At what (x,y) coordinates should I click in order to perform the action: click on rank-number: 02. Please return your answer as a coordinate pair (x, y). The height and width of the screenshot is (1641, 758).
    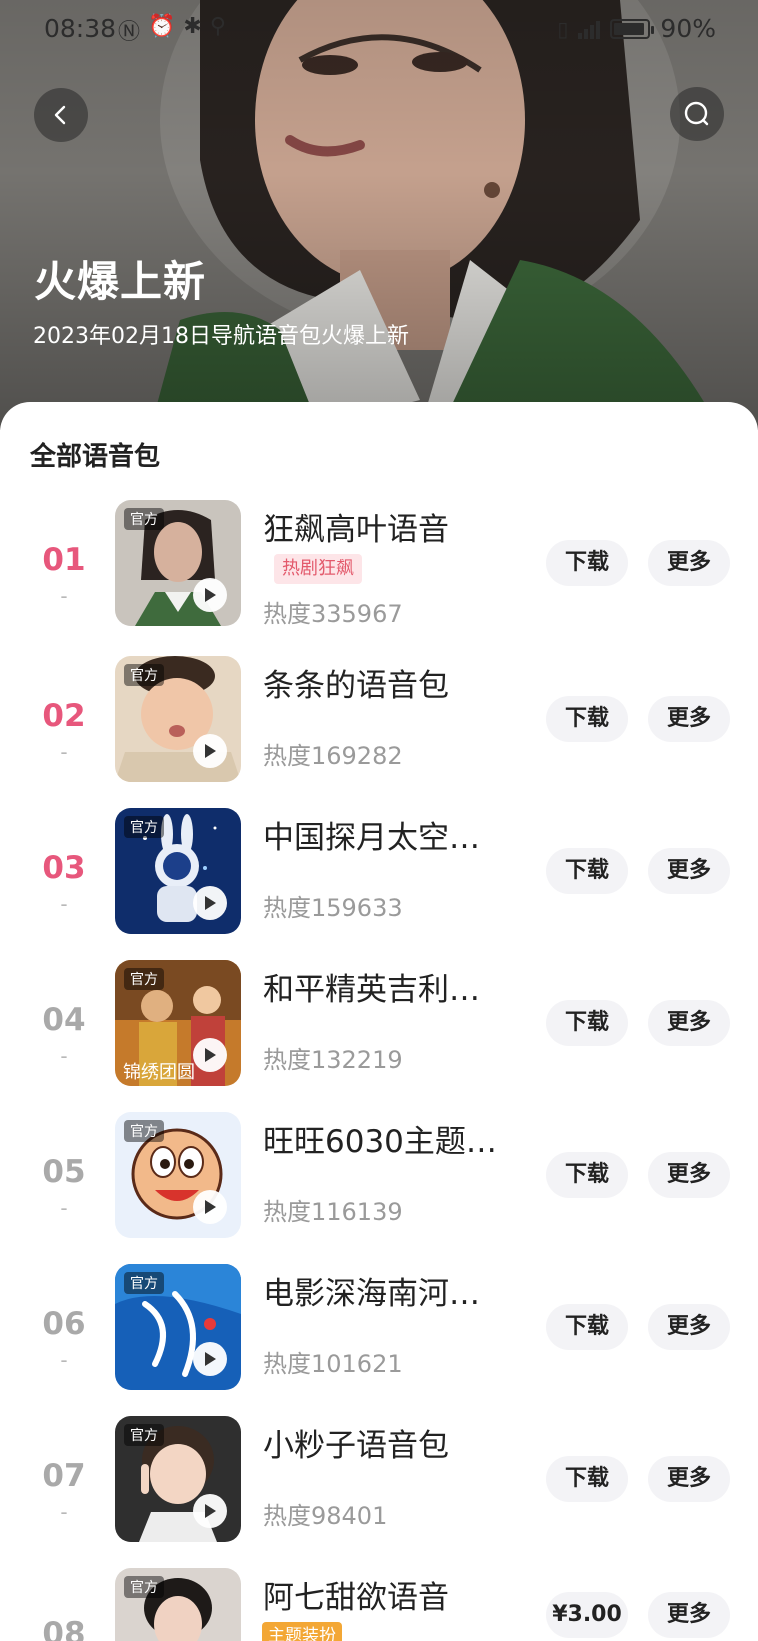
    Looking at the image, I should click on (64, 716).